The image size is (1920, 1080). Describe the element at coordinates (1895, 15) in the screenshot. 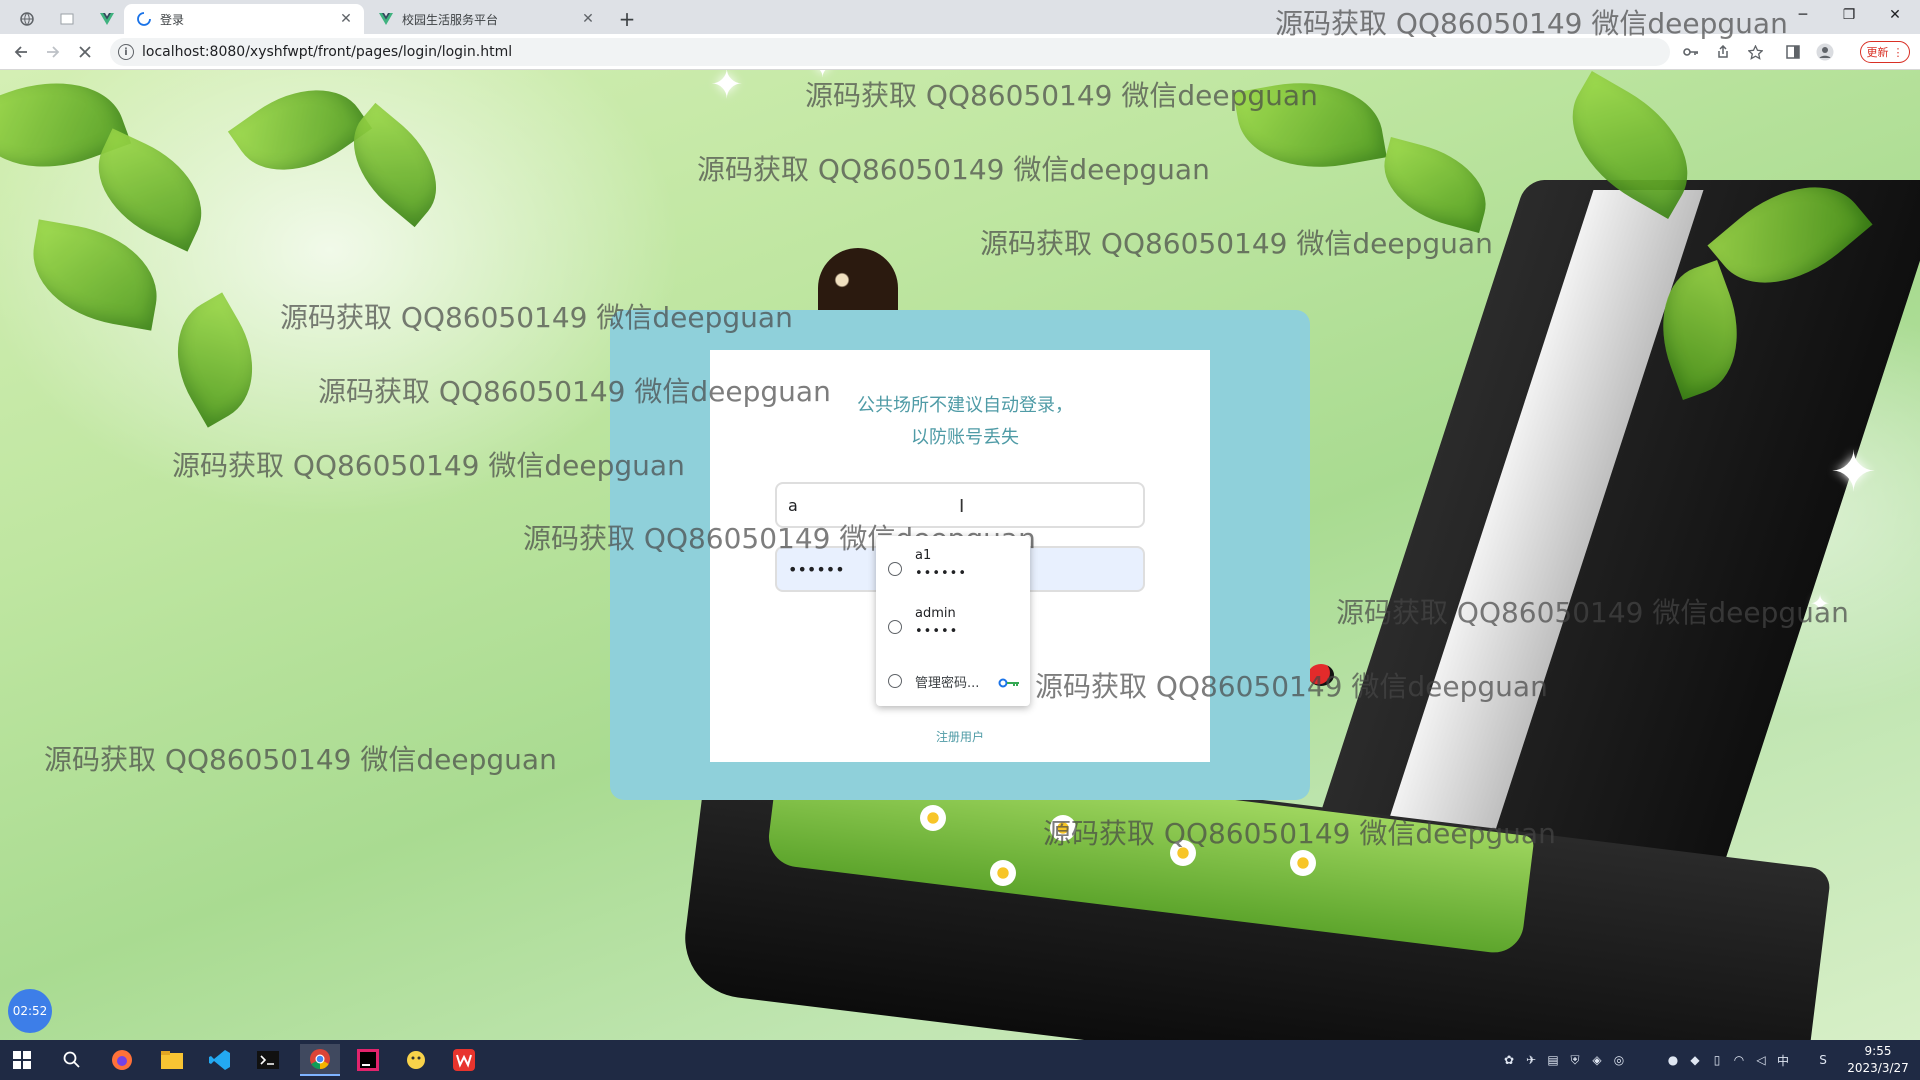

I see `close-window-button: ✕` at that location.